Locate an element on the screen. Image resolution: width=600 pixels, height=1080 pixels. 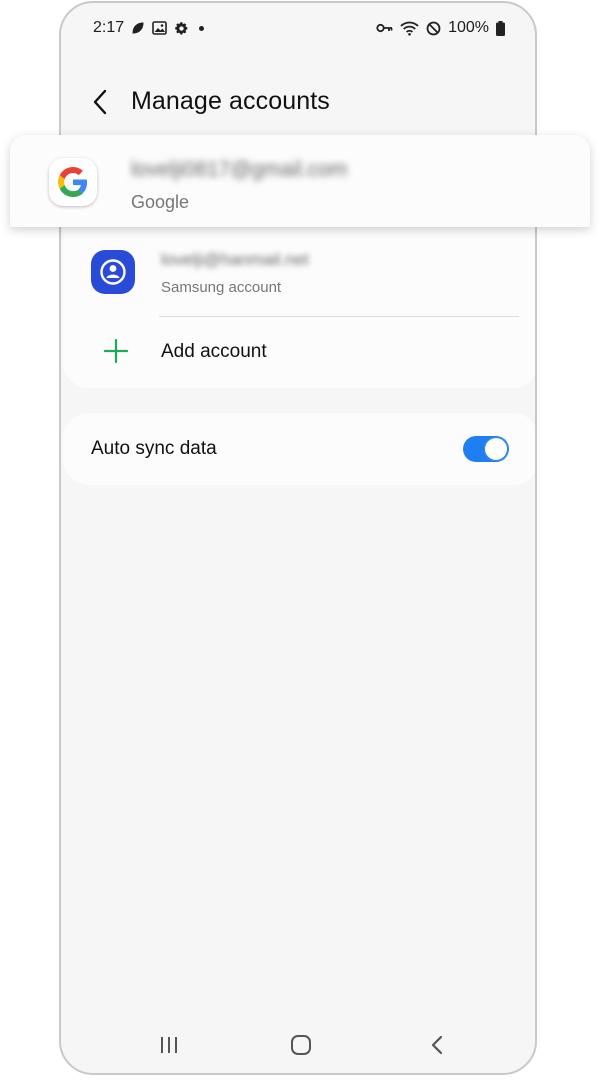
plus-icon is located at coordinates (116, 351).